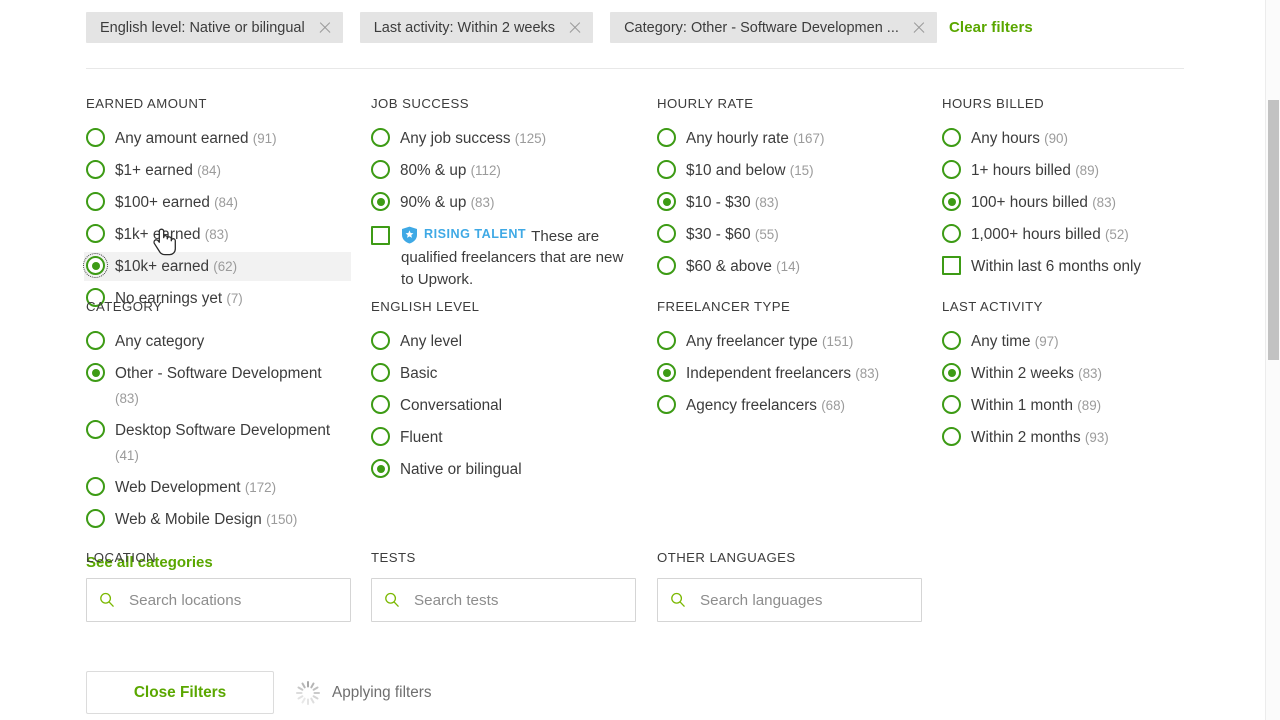 The image size is (1280, 720). What do you see at coordinates (1273, 230) in the screenshot?
I see `scrollbar-thumb` at bounding box center [1273, 230].